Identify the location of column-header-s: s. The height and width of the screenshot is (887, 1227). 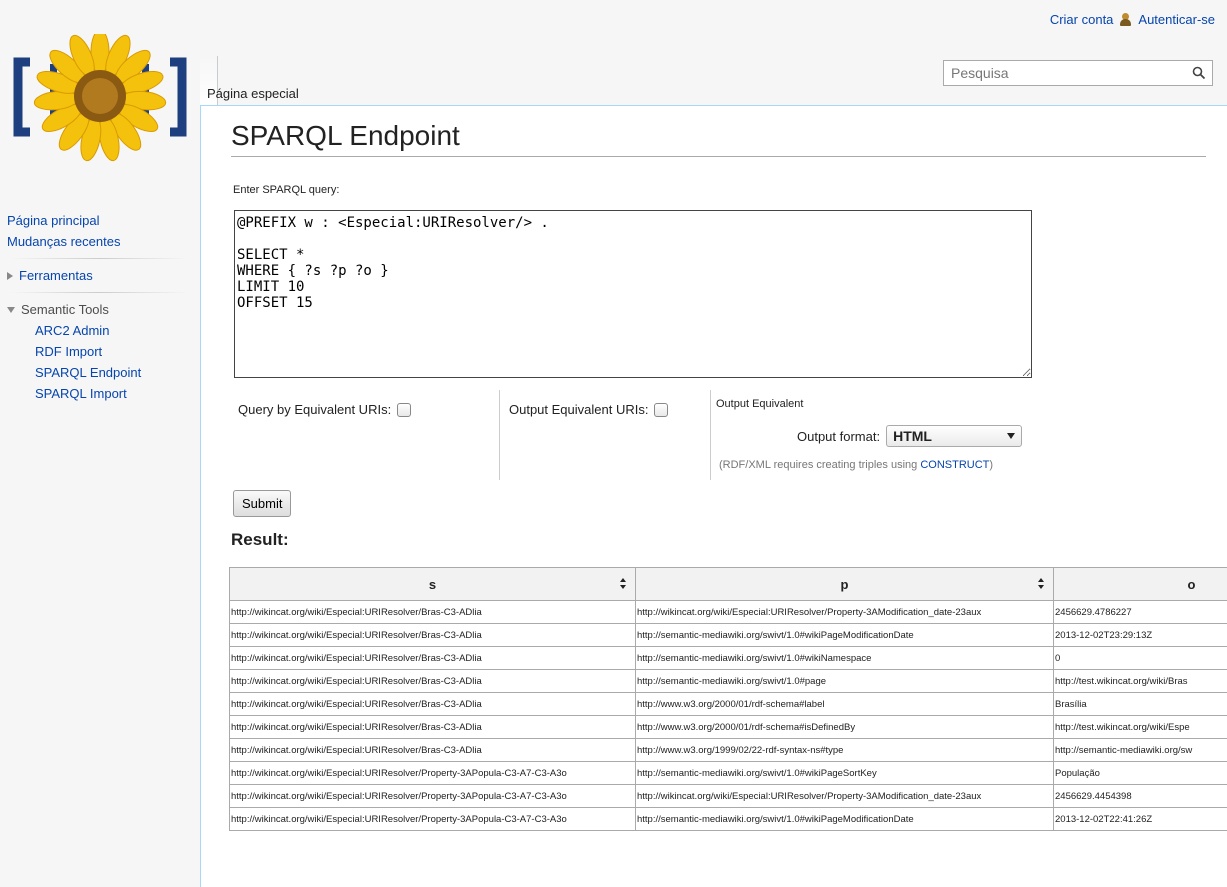
(432, 584).